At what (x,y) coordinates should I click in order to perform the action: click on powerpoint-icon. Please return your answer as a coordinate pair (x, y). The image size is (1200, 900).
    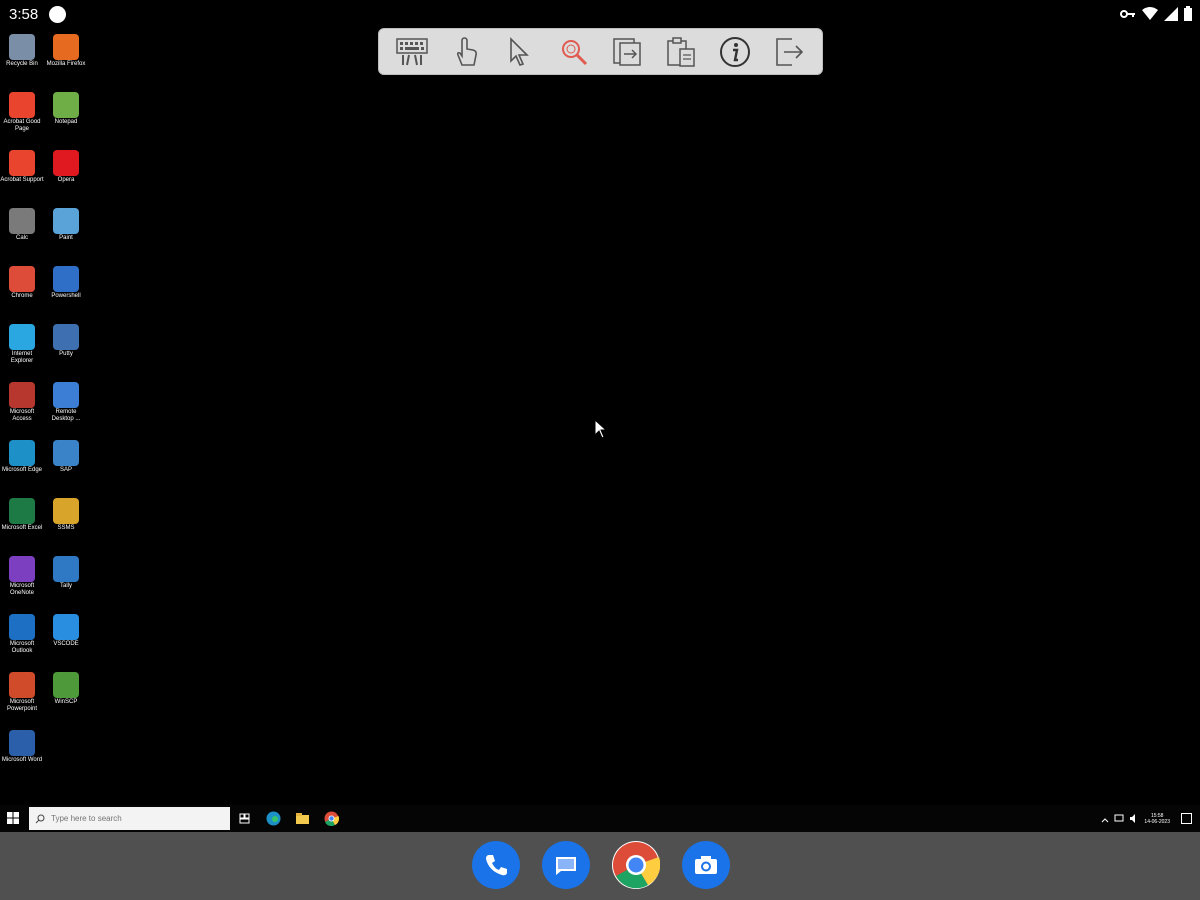
    Looking at the image, I should click on (22, 685).